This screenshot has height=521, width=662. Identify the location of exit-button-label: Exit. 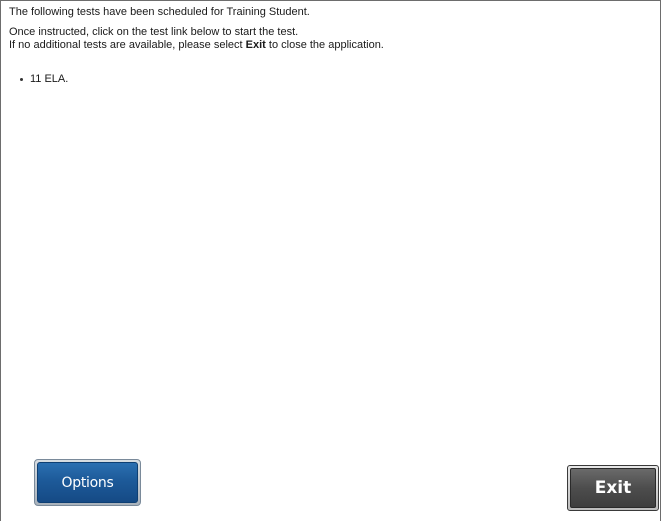
(613, 488).